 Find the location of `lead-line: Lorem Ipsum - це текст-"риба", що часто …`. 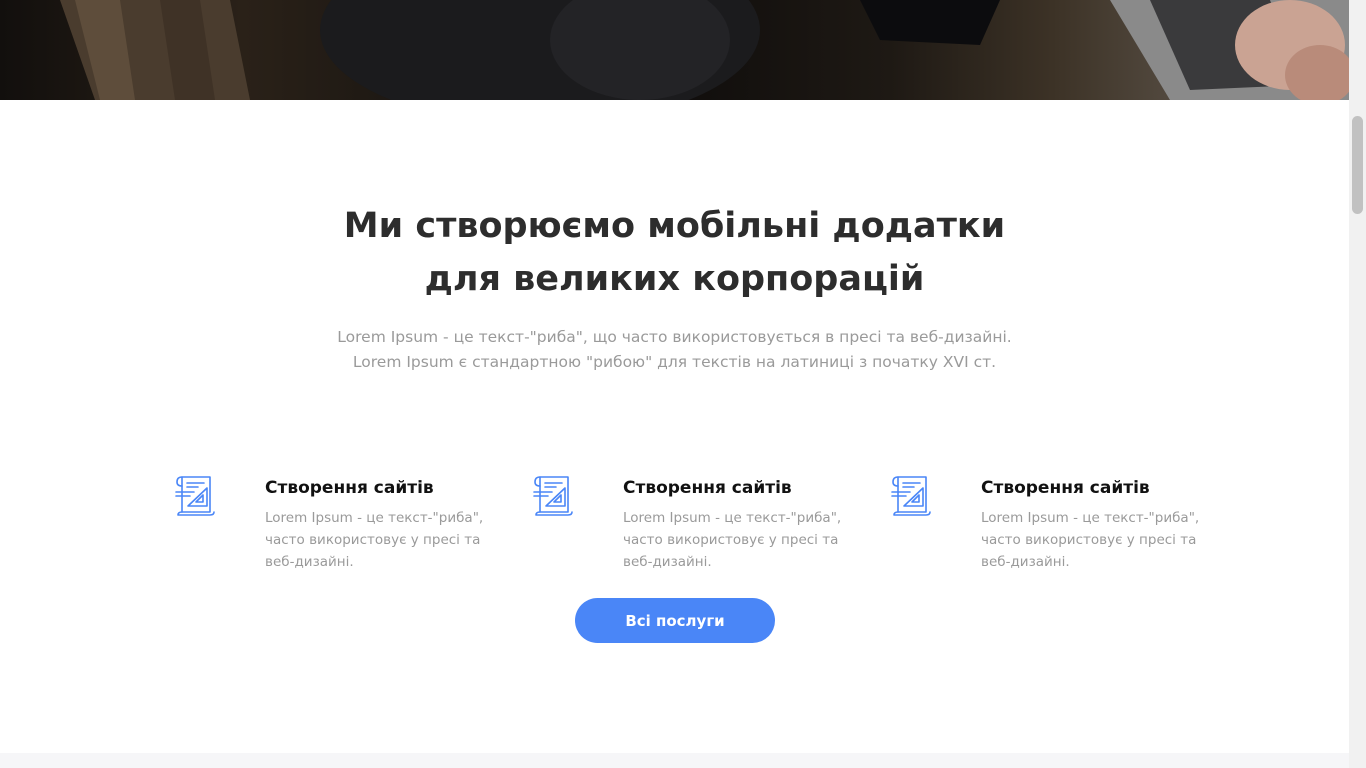

lead-line: Lorem Ipsum - це текст-"риба", що часто … is located at coordinates (674, 337).